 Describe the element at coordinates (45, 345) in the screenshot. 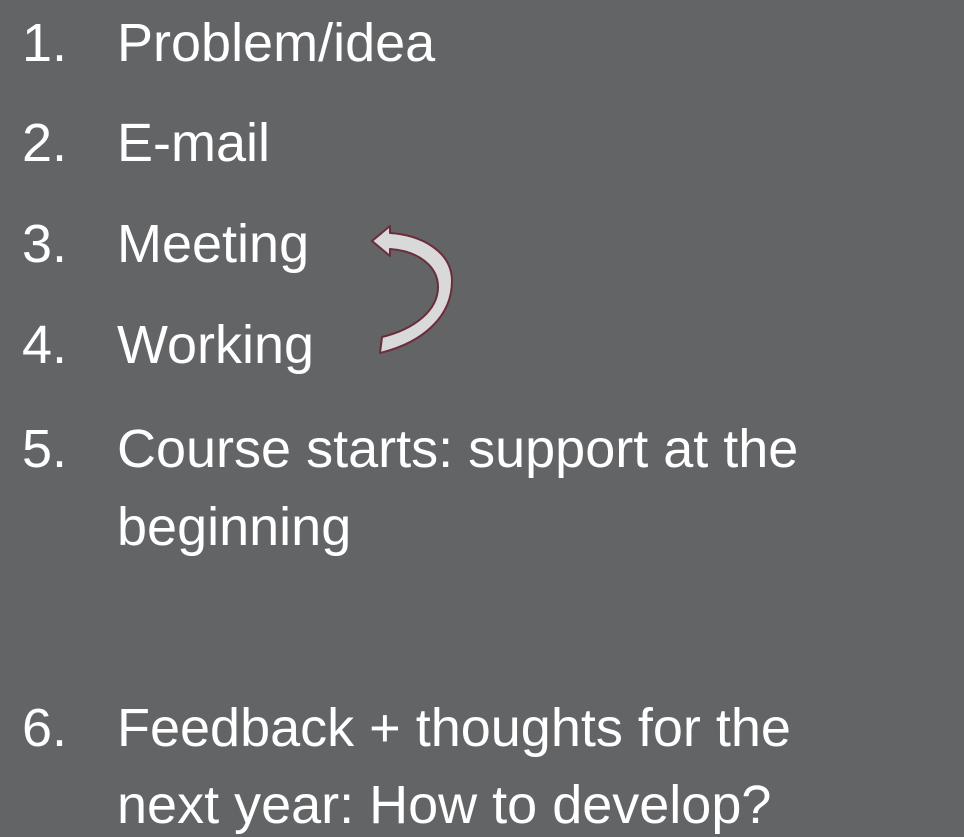

I see `step-4-number: 4.` at that location.